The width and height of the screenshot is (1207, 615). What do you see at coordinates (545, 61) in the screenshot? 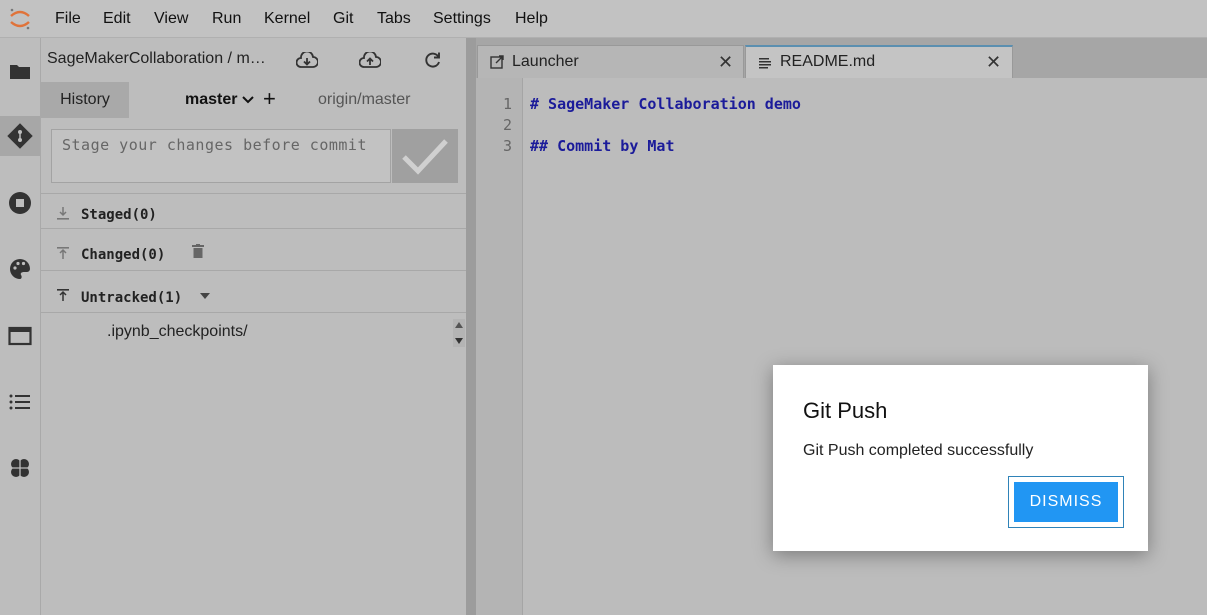
I see `tab-launcher-label: Launcher` at bounding box center [545, 61].